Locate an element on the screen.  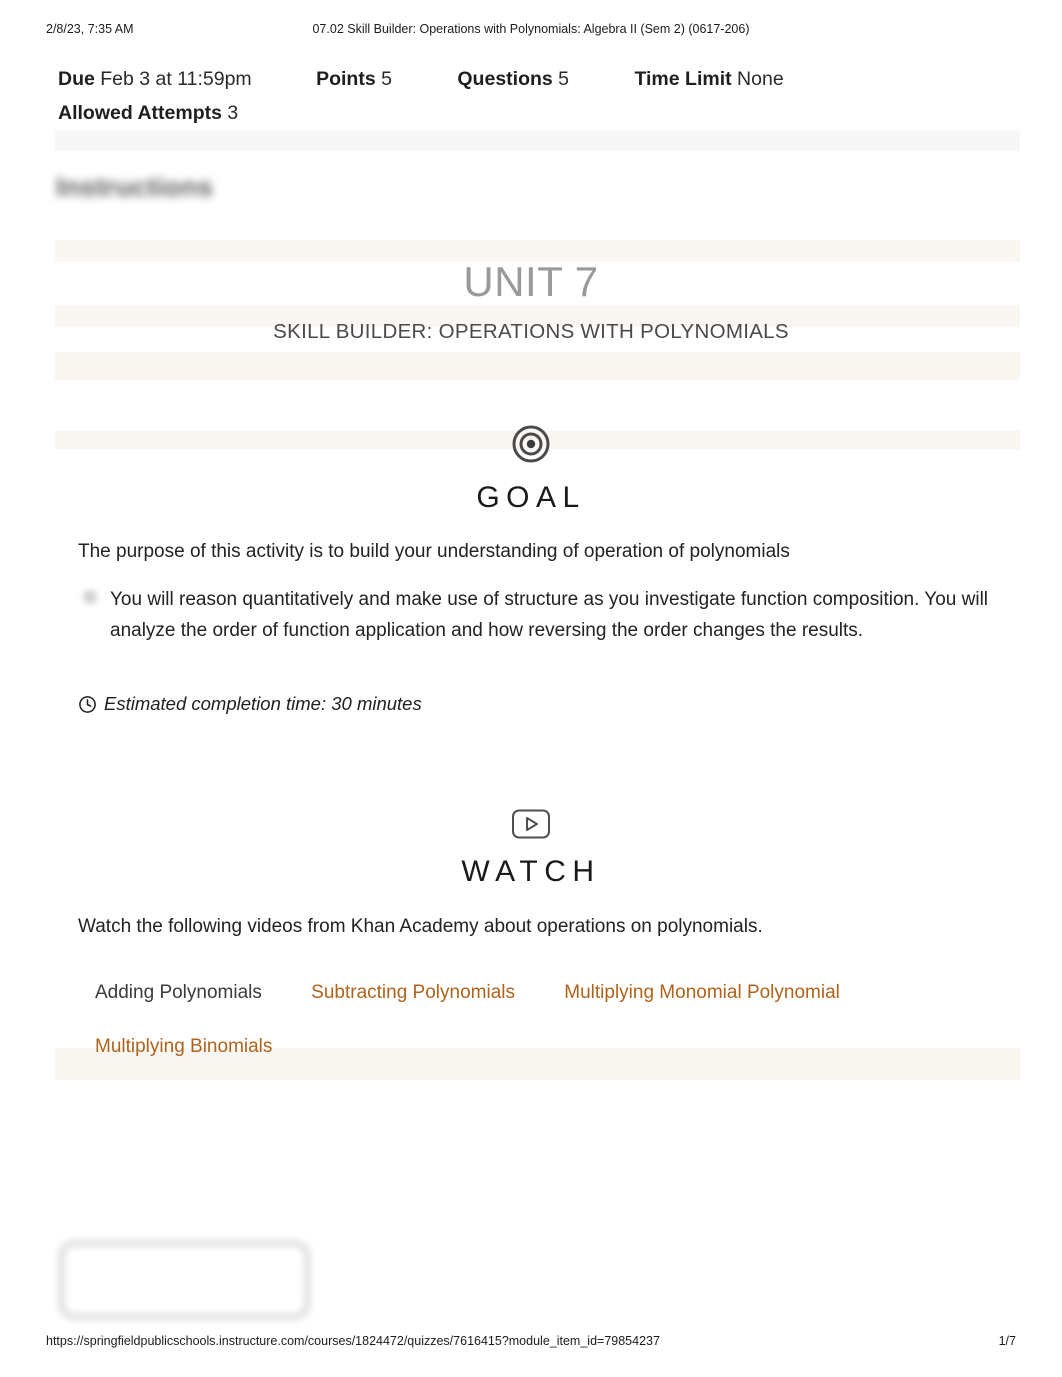
quiz-meta-row-attempts: Allowed Attempts 3 is located at coordinates (528, 113).